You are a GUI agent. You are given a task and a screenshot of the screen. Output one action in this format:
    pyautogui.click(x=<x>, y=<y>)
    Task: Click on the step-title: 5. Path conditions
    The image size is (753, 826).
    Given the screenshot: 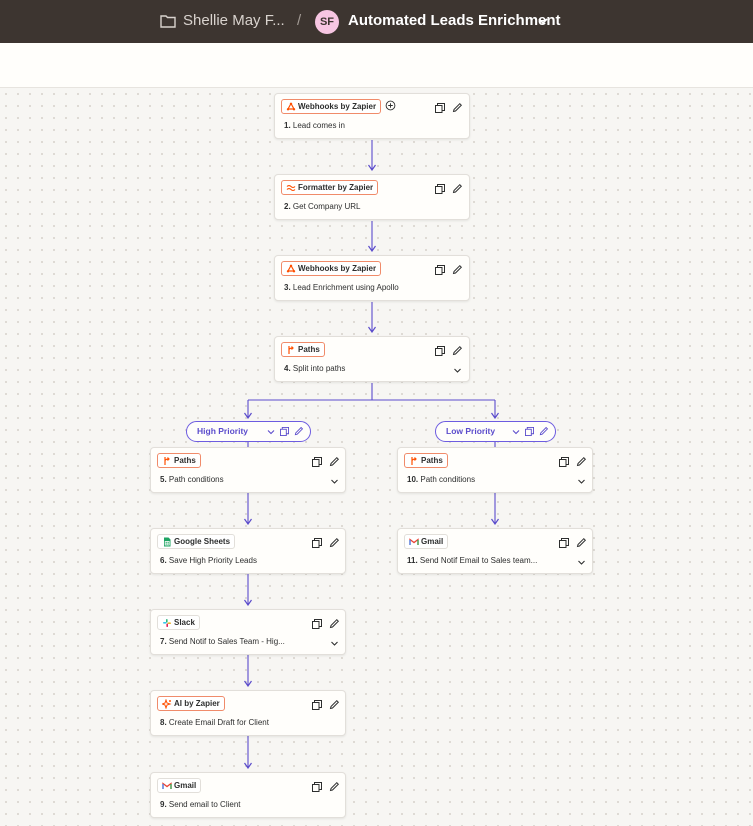 What is the action you would take?
    pyautogui.click(x=192, y=479)
    